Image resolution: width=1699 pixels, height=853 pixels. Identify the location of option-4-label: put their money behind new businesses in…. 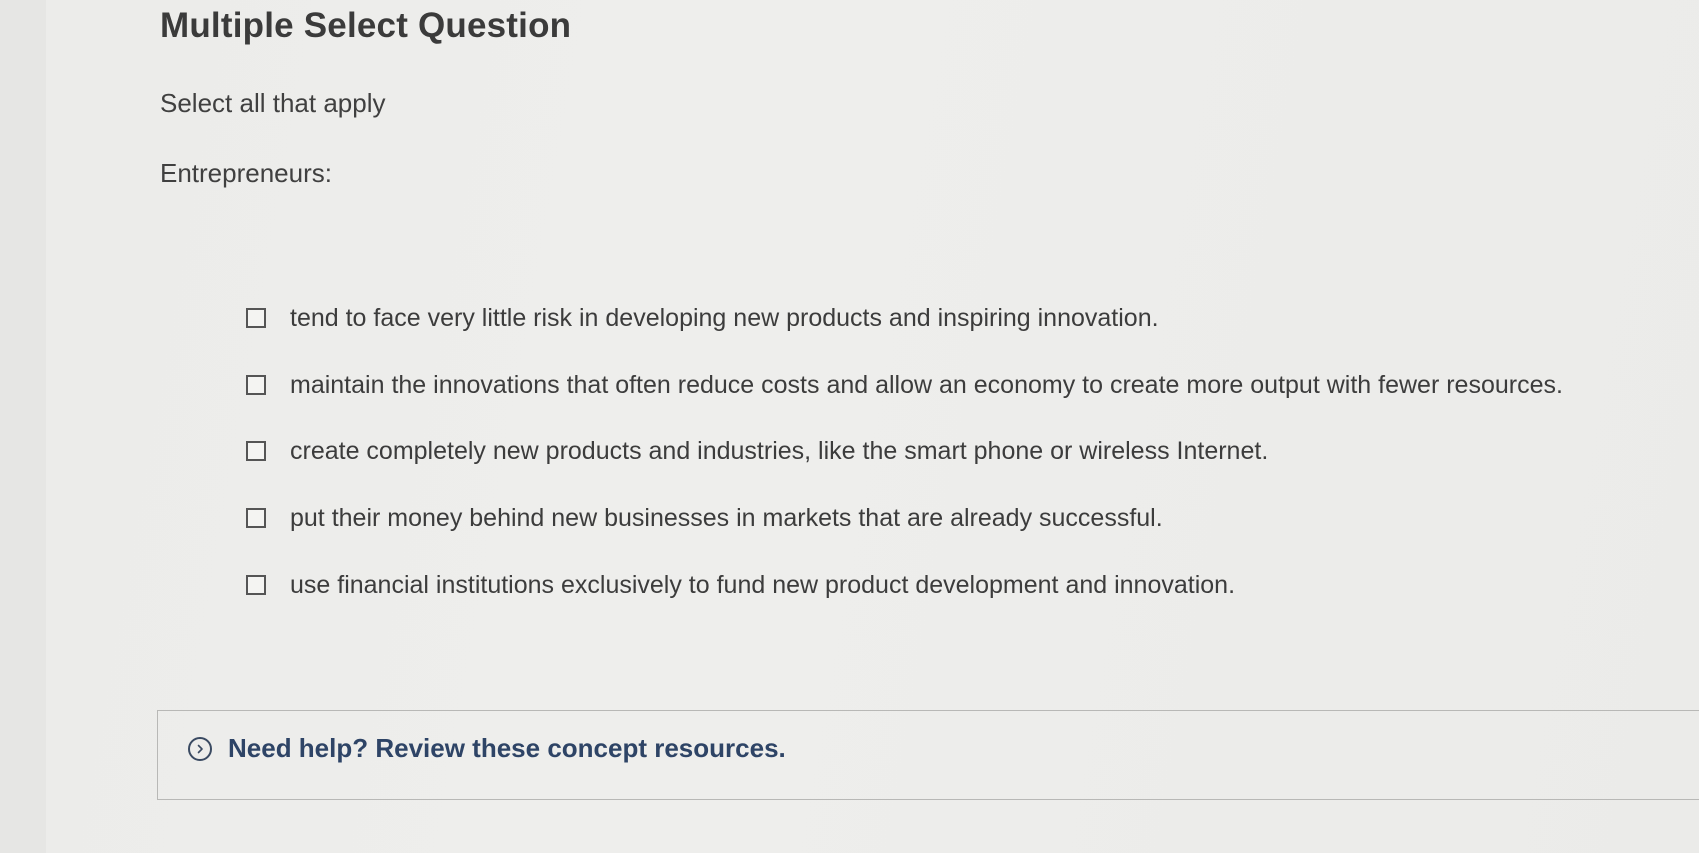
(726, 517).